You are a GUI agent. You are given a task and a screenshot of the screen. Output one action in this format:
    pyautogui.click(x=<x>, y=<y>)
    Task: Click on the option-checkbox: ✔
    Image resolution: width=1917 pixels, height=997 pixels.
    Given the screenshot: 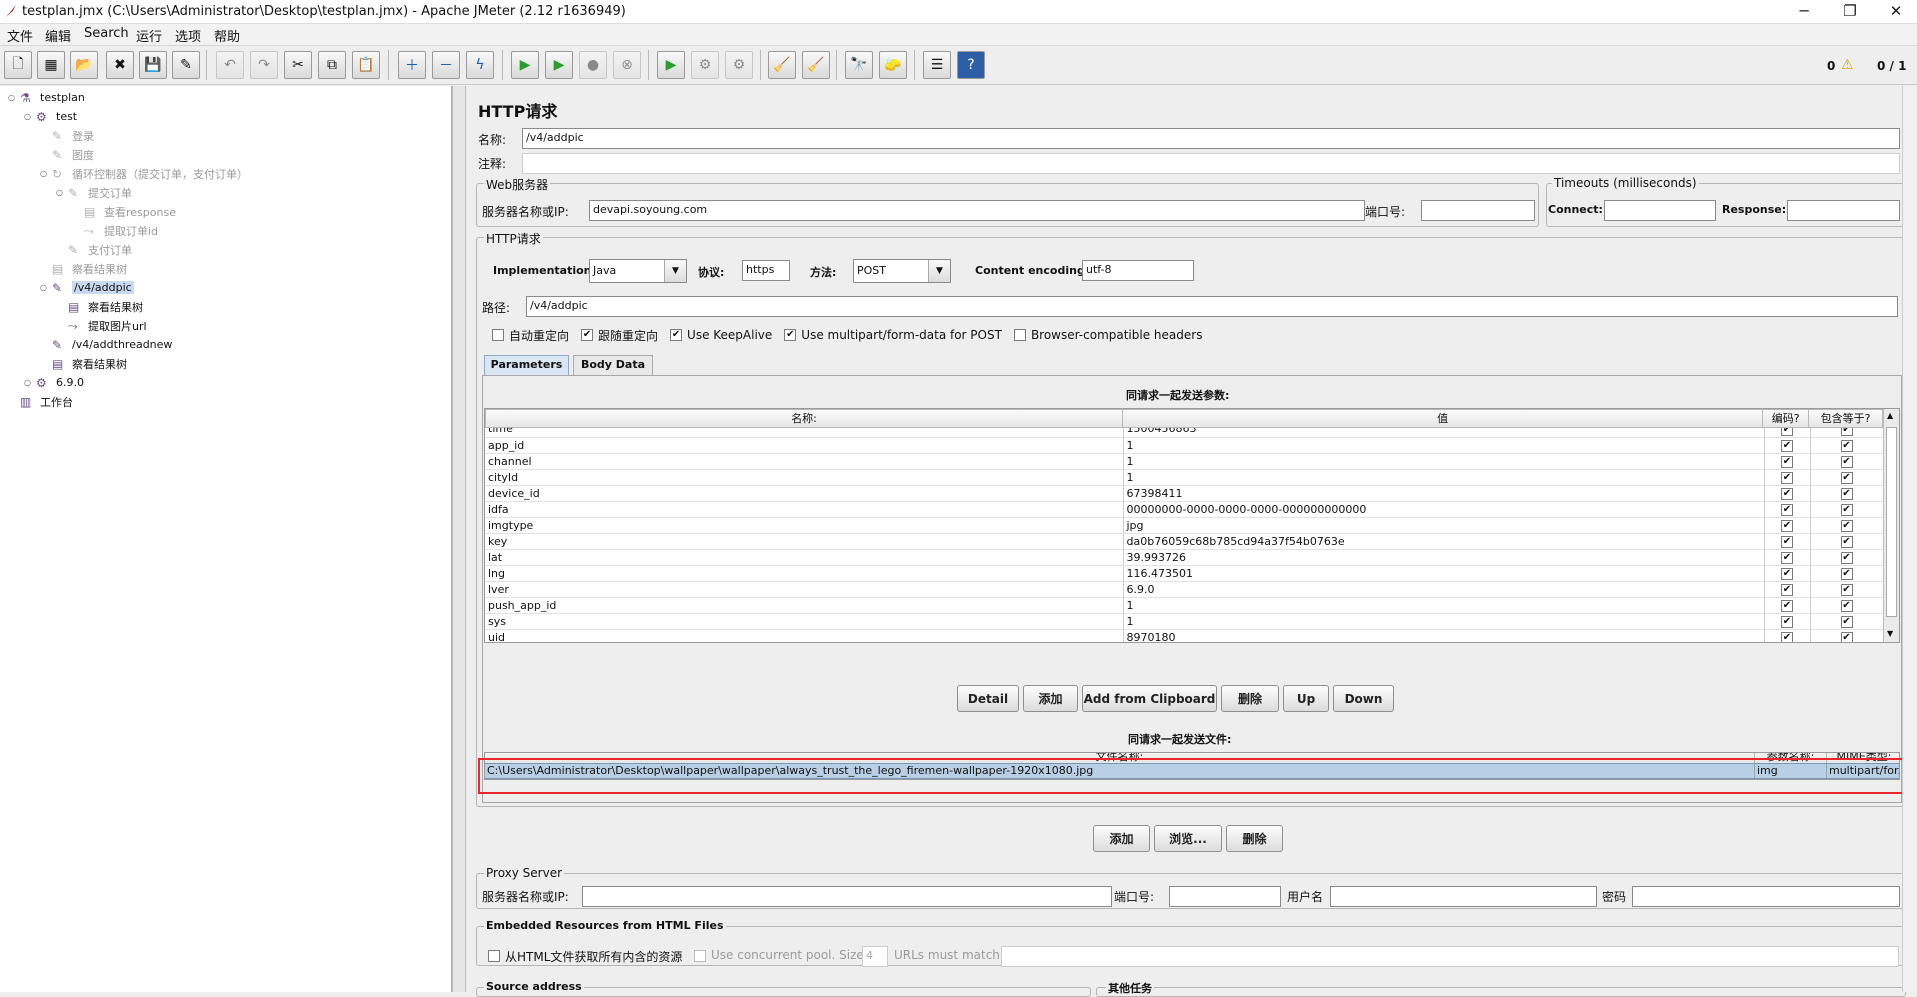 What is the action you would take?
    pyautogui.click(x=587, y=335)
    